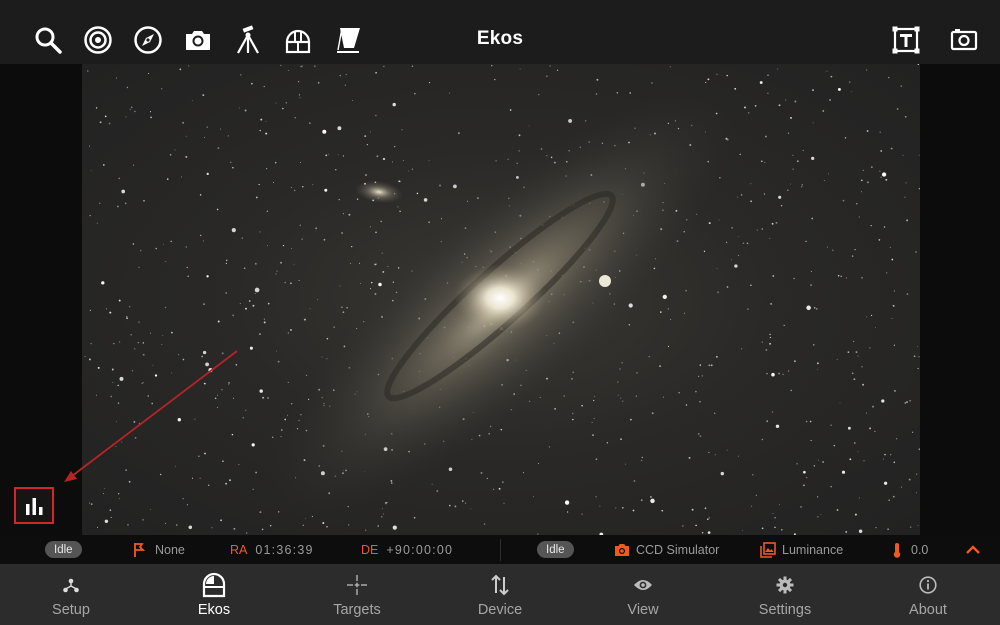  I want to click on dome-icon, so click(298, 40).